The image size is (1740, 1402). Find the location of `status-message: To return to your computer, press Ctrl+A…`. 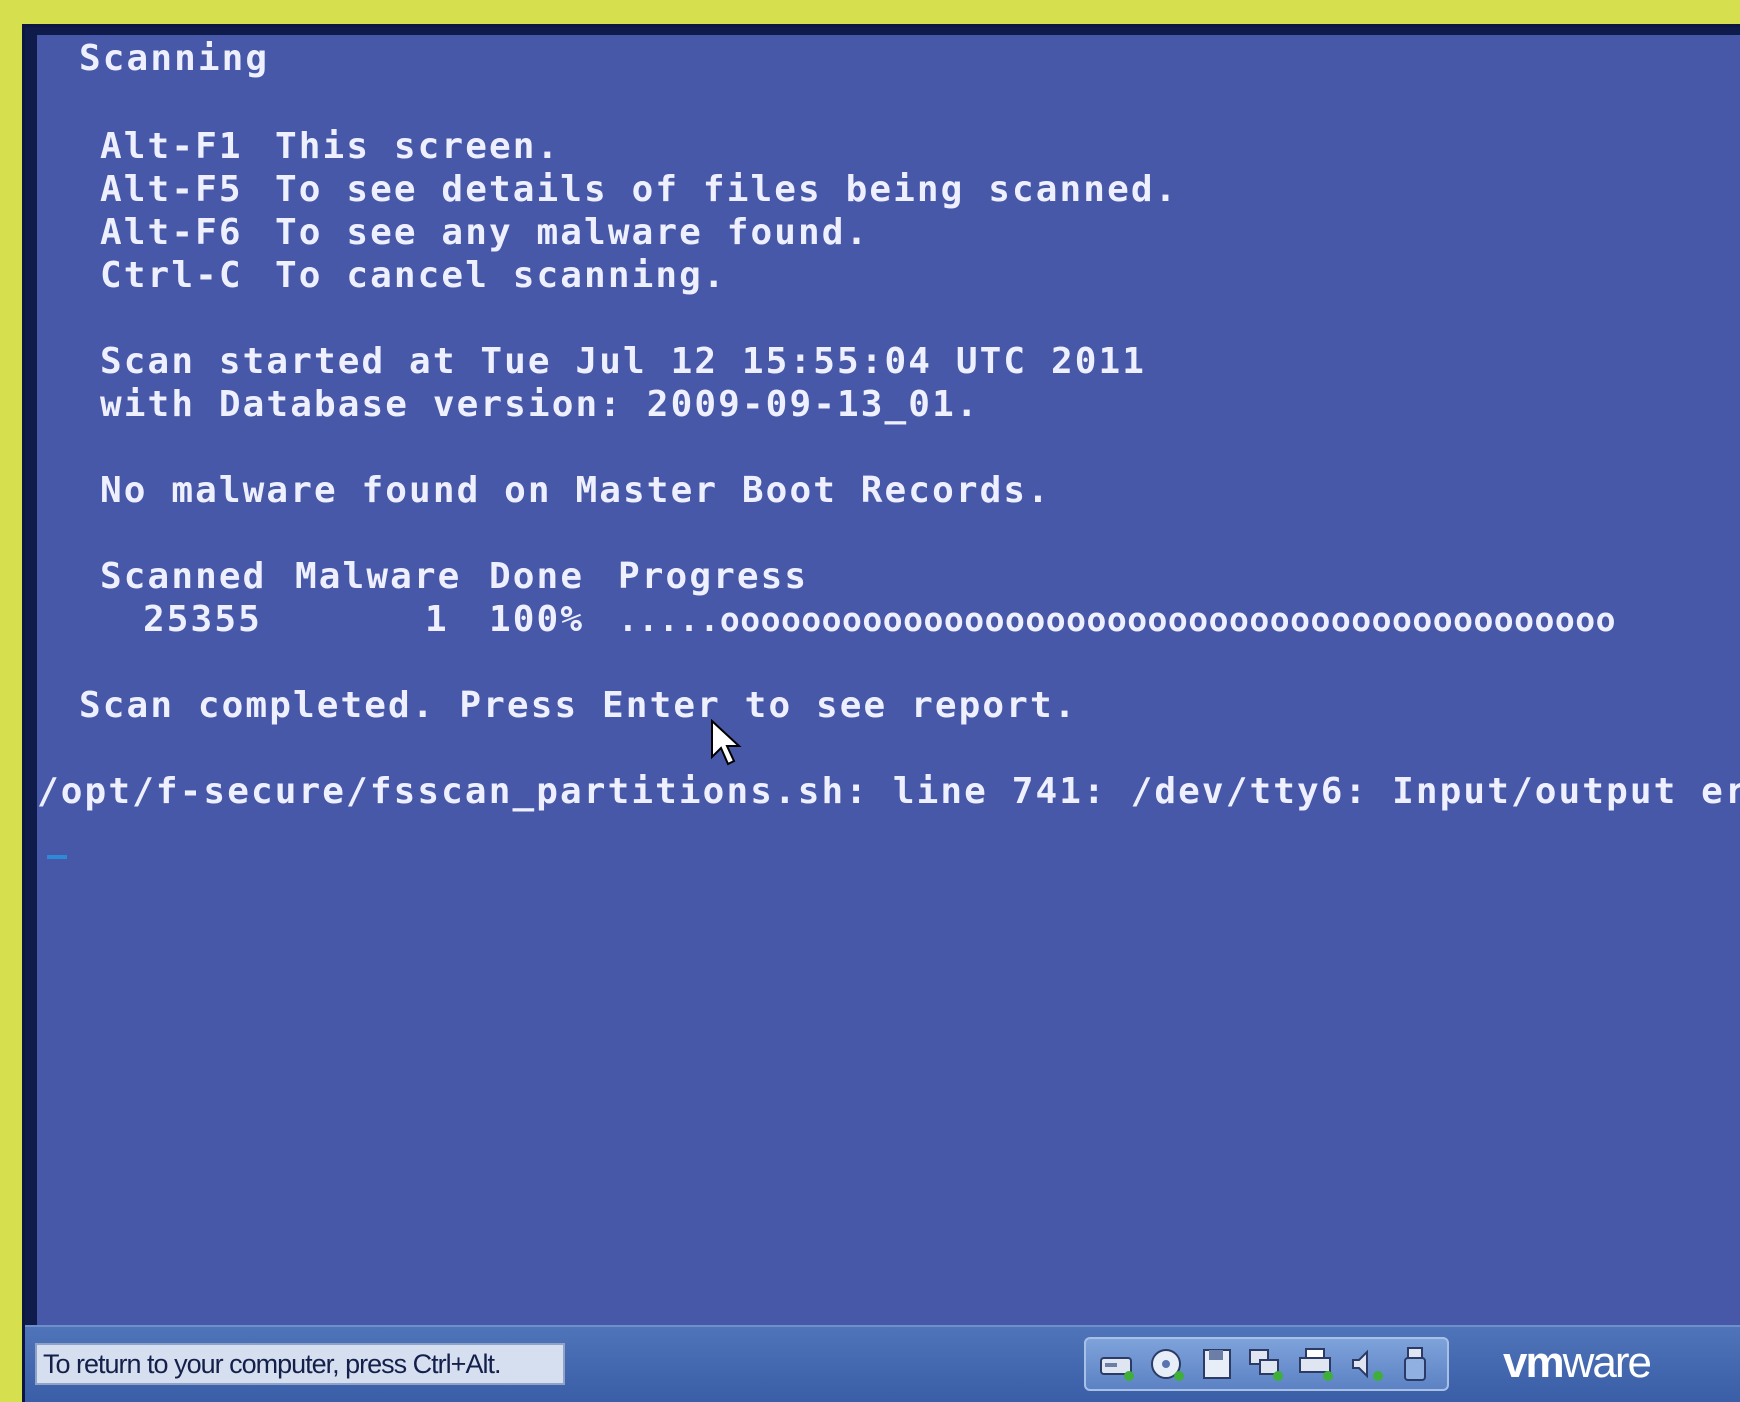

status-message: To return to your computer, press Ctrl+A… is located at coordinates (300, 1364).